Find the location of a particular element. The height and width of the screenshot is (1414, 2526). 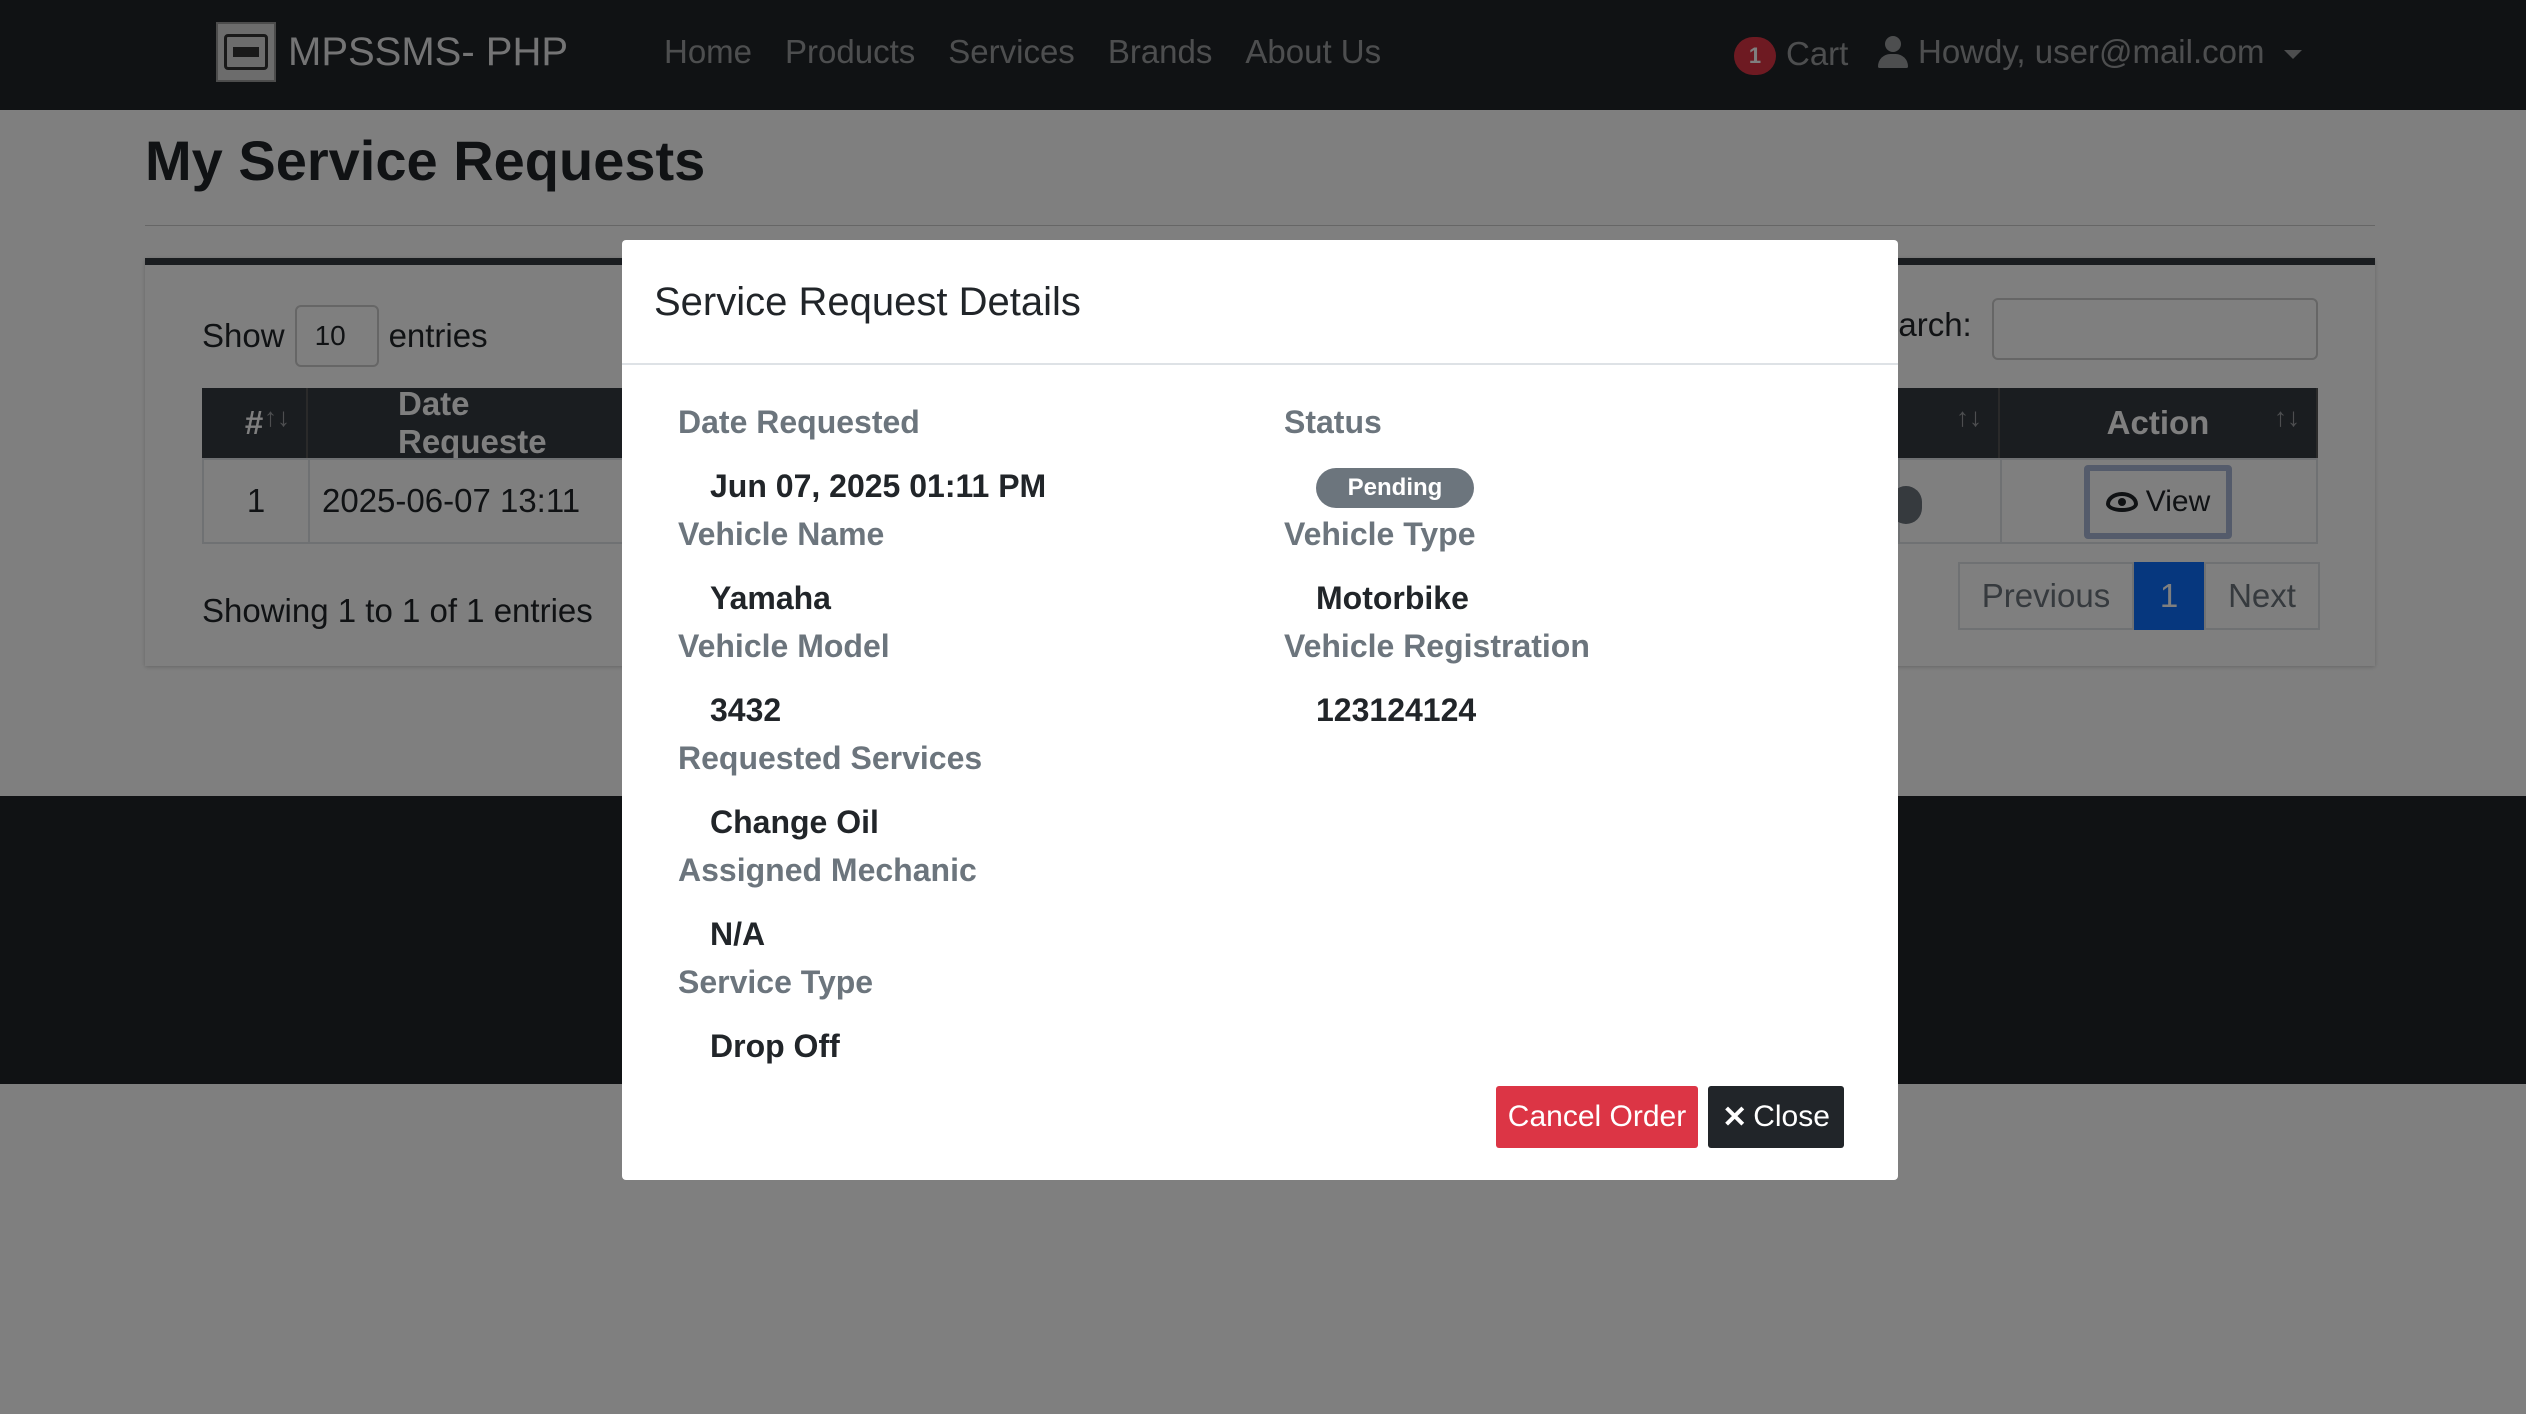

service-type-value: Drop Off is located at coordinates (775, 1046).